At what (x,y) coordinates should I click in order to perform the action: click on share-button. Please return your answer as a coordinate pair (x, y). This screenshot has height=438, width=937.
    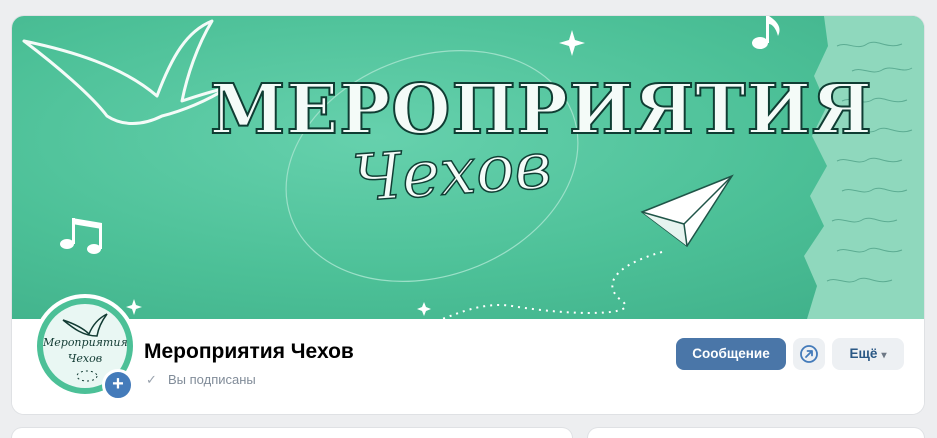
    Looking at the image, I should click on (809, 354).